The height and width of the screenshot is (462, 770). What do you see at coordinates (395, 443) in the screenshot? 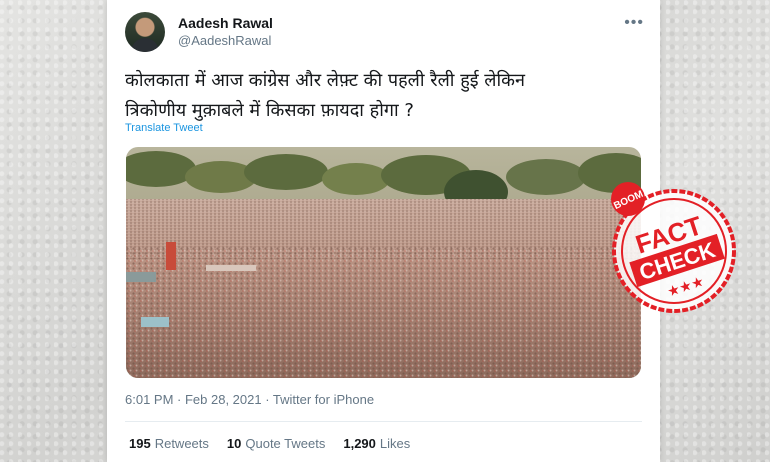
I see `likes-label: Likes` at bounding box center [395, 443].